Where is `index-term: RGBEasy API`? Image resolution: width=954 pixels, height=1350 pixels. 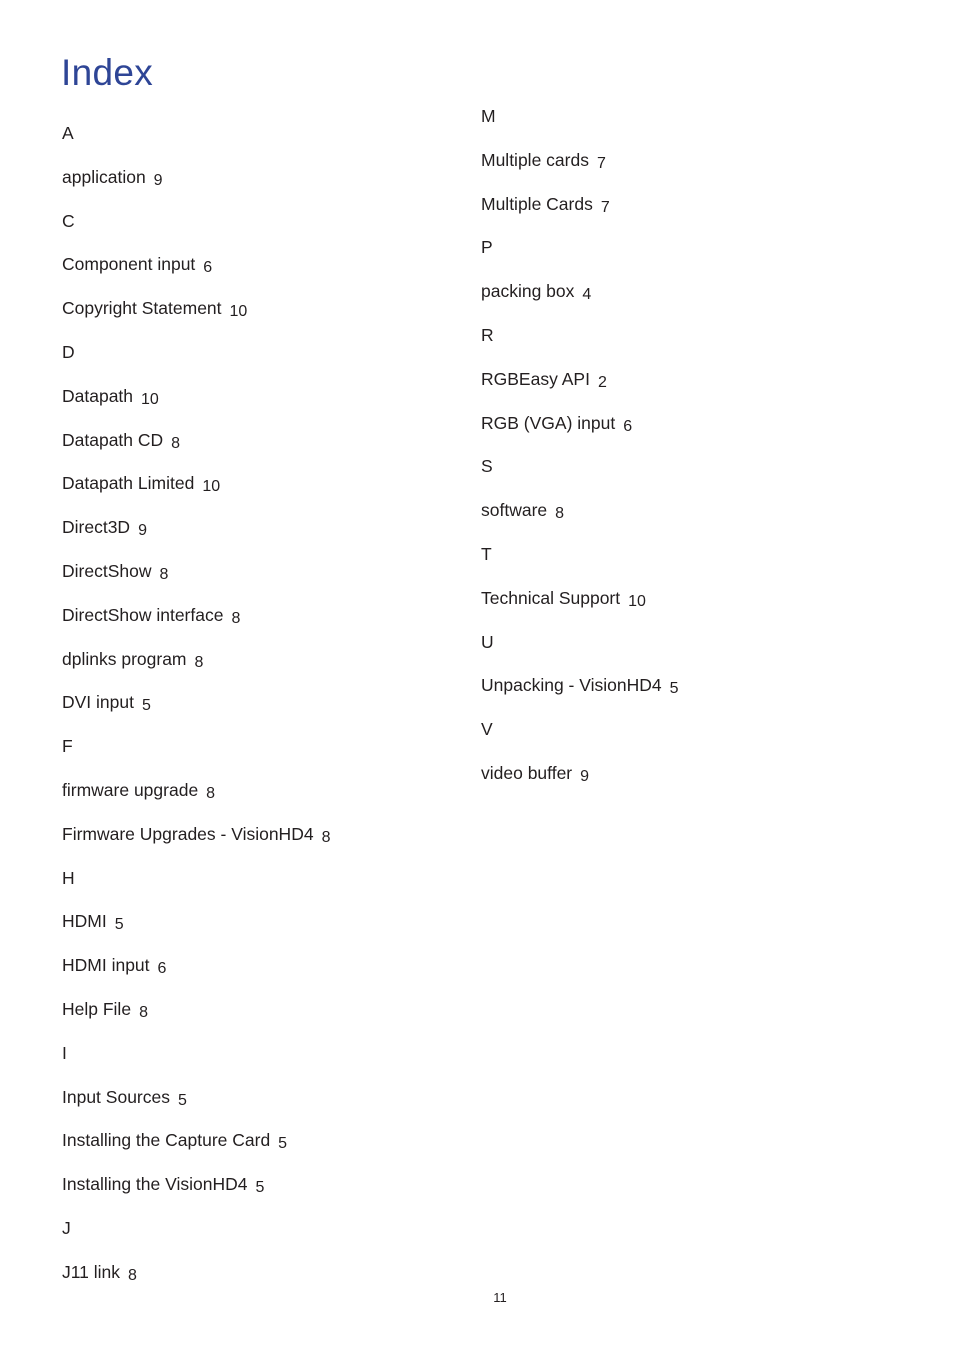
index-term: RGBEasy API is located at coordinates (535, 378).